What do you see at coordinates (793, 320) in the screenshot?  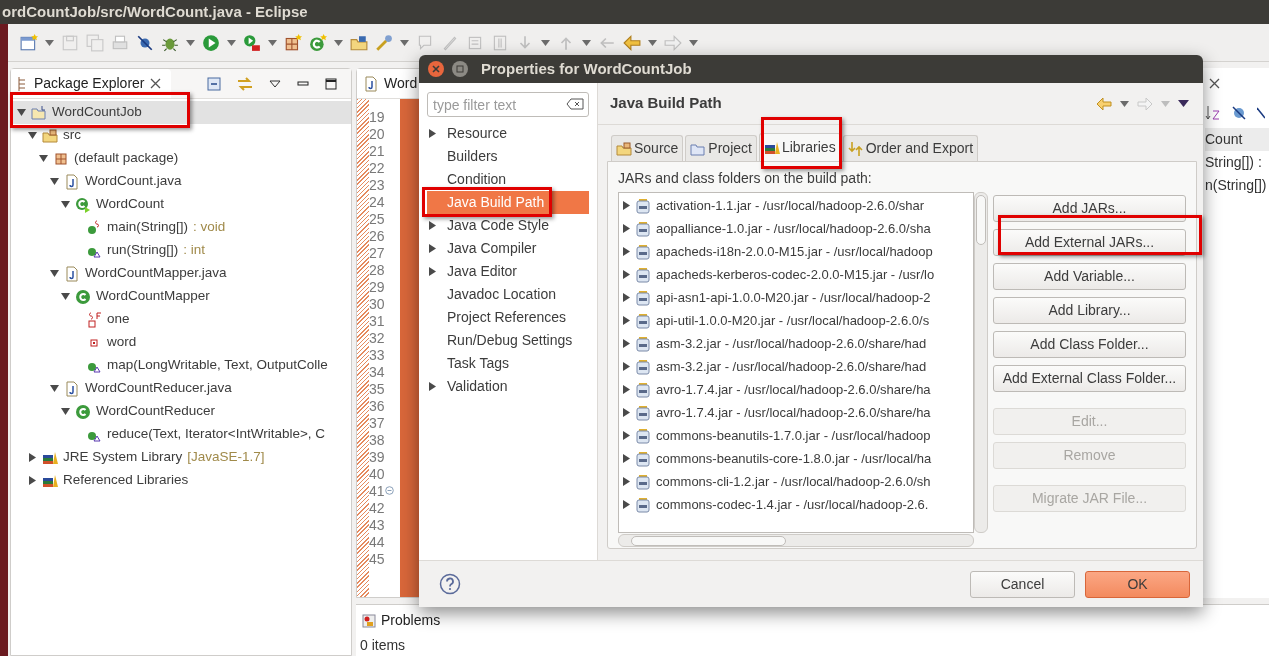 I see `jar-entry: api-util-1.0.0-M20.jar - /usr/local/hadoop-2.6.0/s` at bounding box center [793, 320].